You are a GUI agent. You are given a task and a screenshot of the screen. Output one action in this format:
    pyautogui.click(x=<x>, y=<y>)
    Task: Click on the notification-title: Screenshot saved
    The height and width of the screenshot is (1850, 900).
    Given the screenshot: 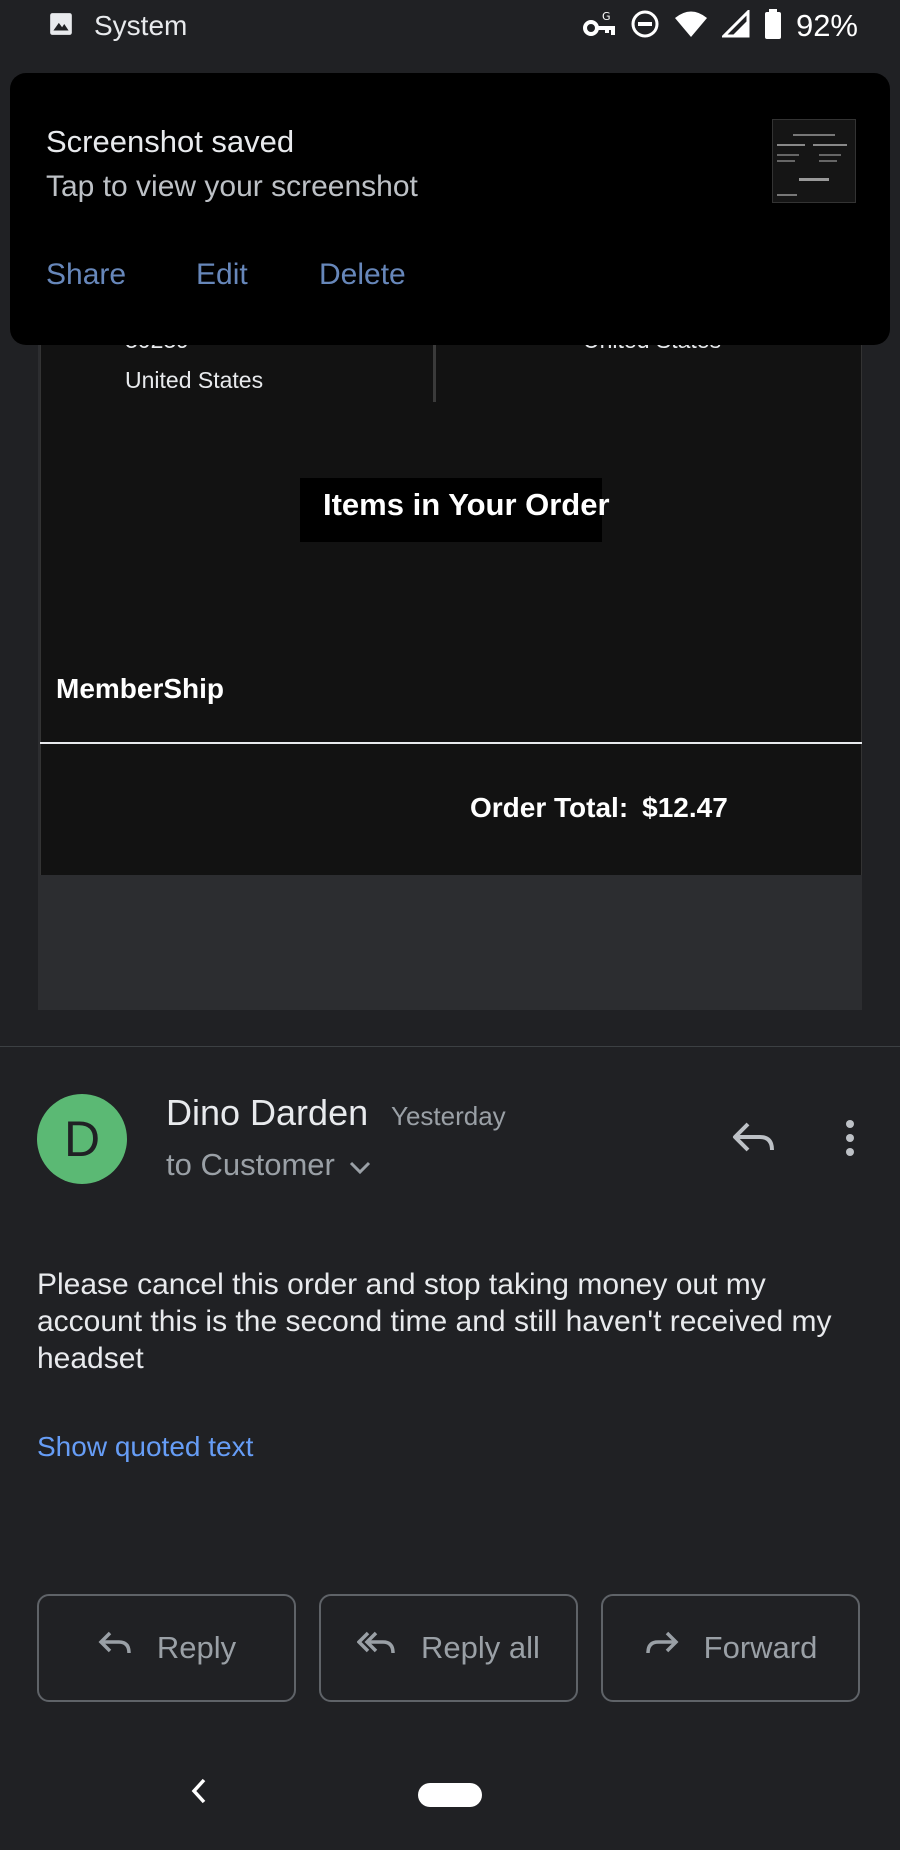 What is the action you would take?
    pyautogui.click(x=170, y=141)
    